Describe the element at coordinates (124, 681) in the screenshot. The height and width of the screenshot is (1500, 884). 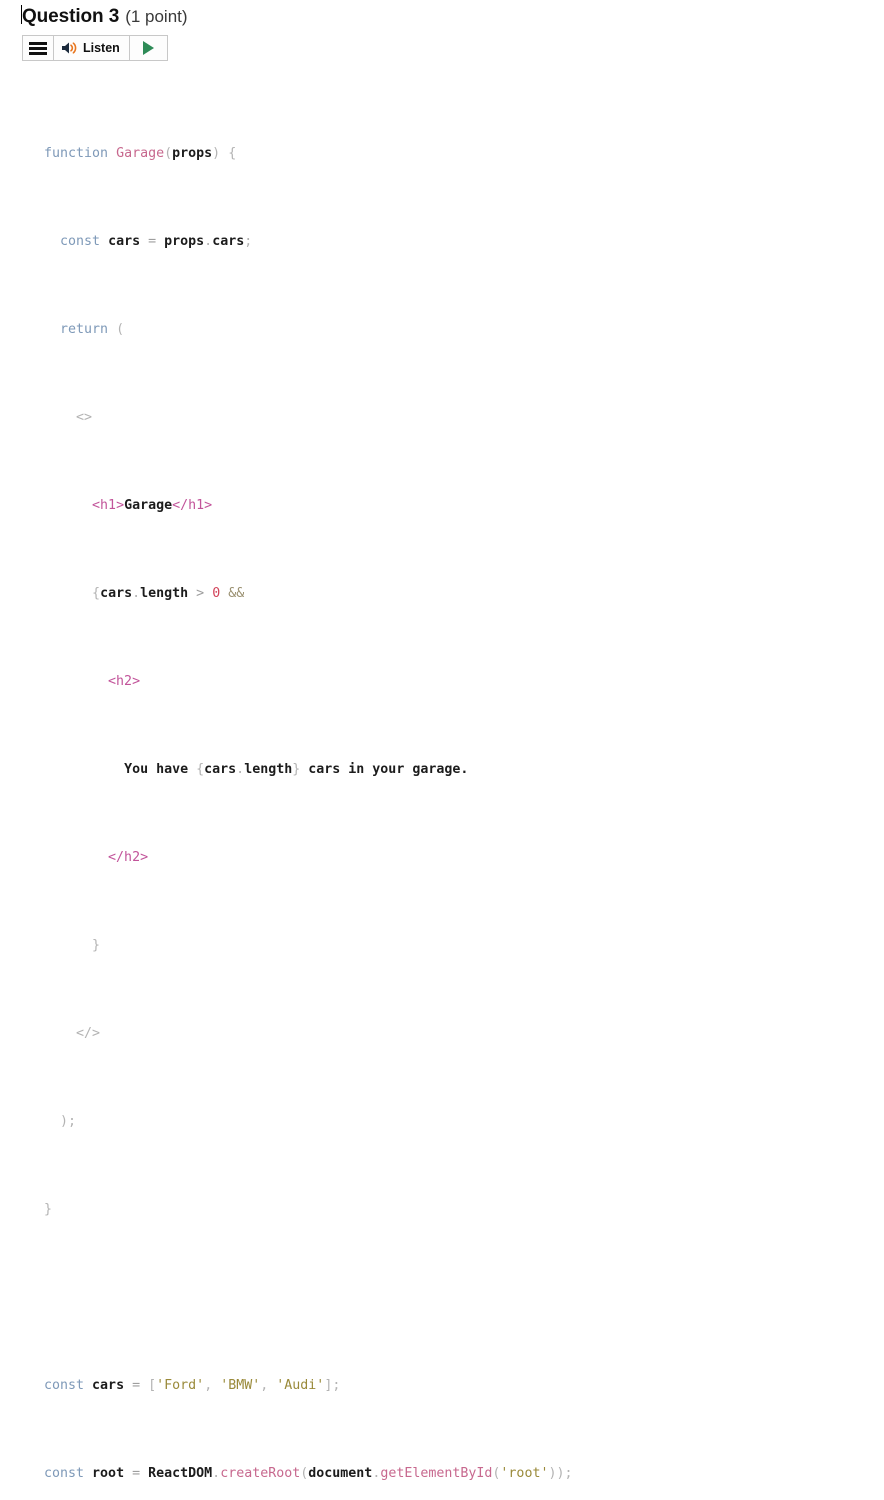
I see `code-line: <h2>` at that location.